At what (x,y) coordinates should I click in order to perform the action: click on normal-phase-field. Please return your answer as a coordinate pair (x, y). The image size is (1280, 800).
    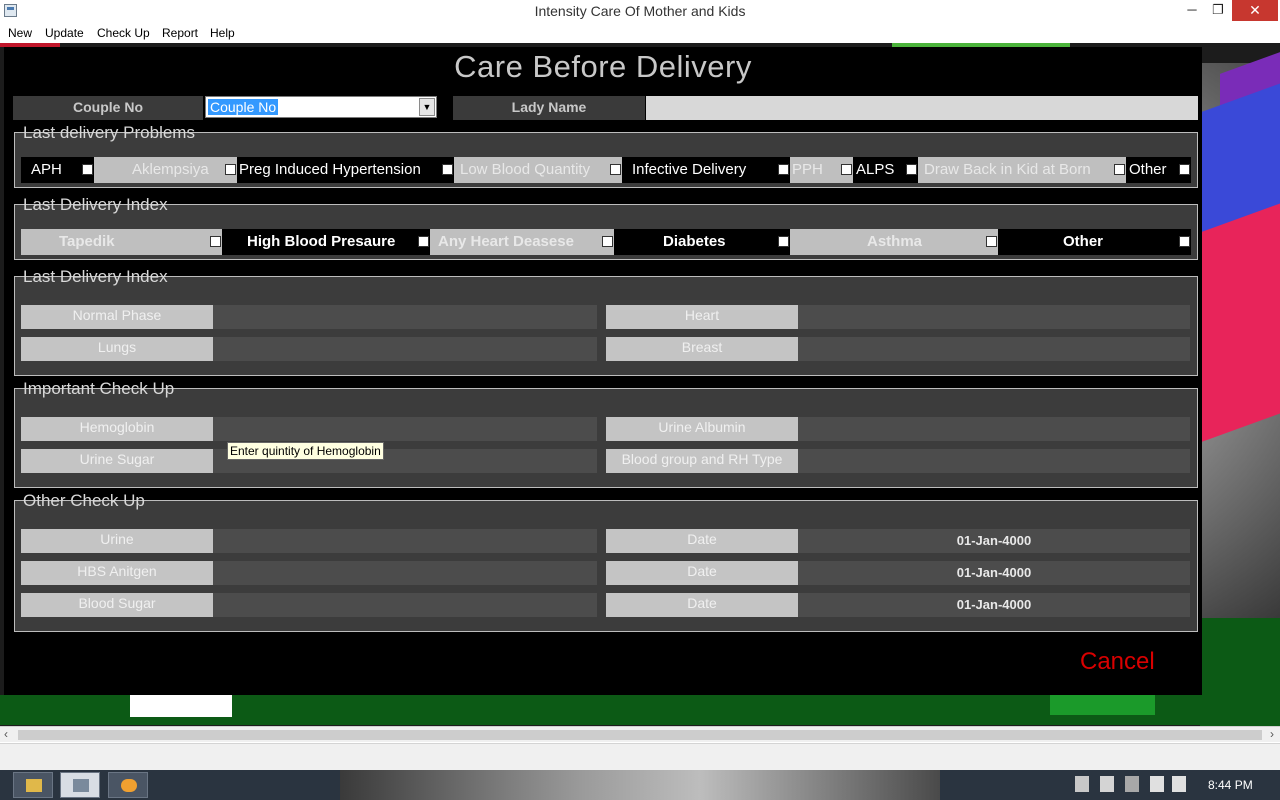
    Looking at the image, I should click on (405, 317).